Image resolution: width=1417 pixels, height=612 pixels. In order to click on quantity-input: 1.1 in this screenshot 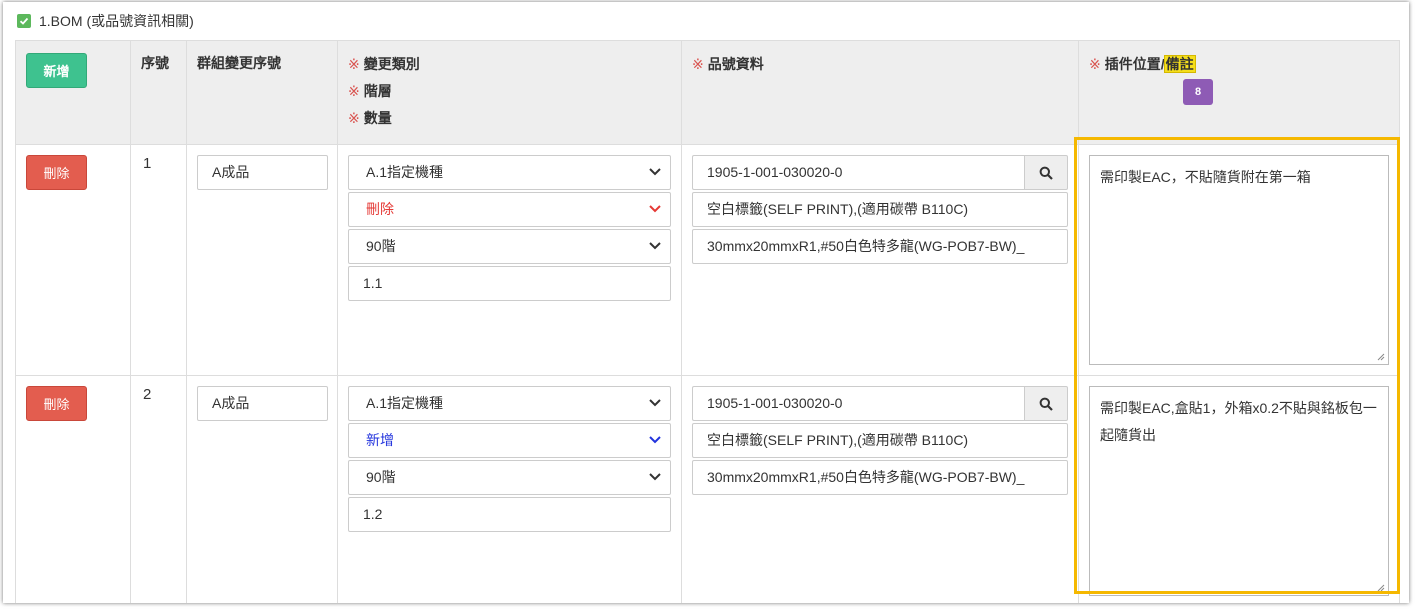, I will do `click(509, 283)`.